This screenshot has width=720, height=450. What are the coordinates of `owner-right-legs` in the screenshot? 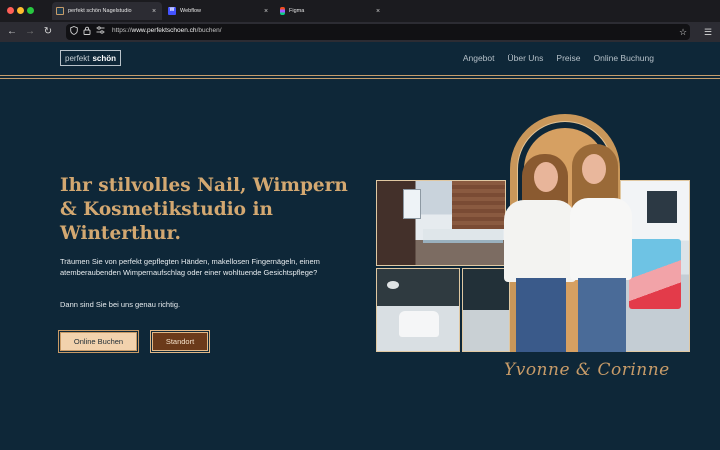 It's located at (602, 315).